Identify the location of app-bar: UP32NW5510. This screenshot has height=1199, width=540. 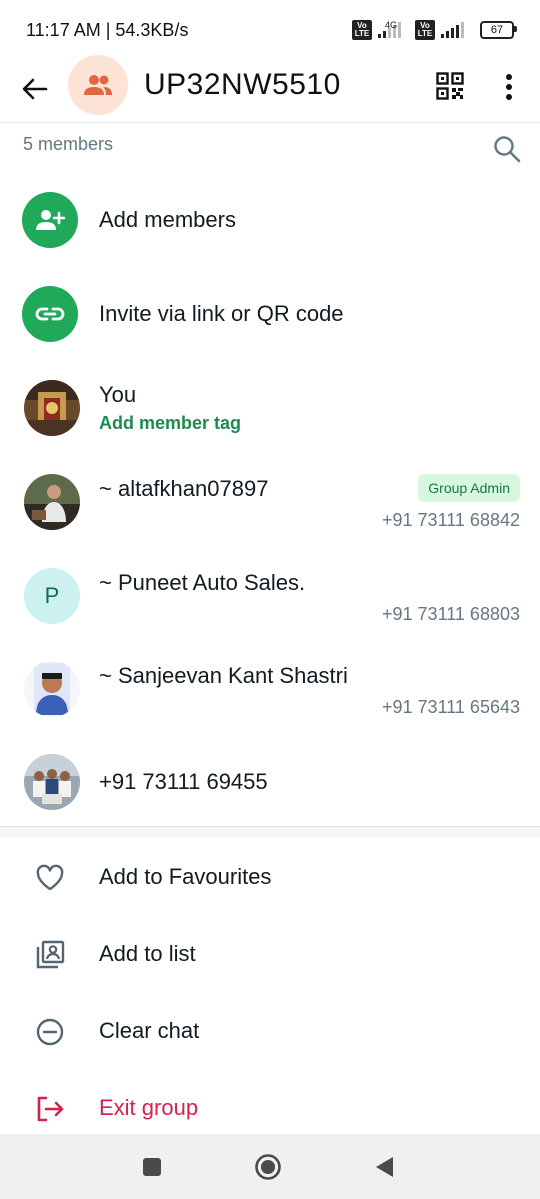
(270, 88).